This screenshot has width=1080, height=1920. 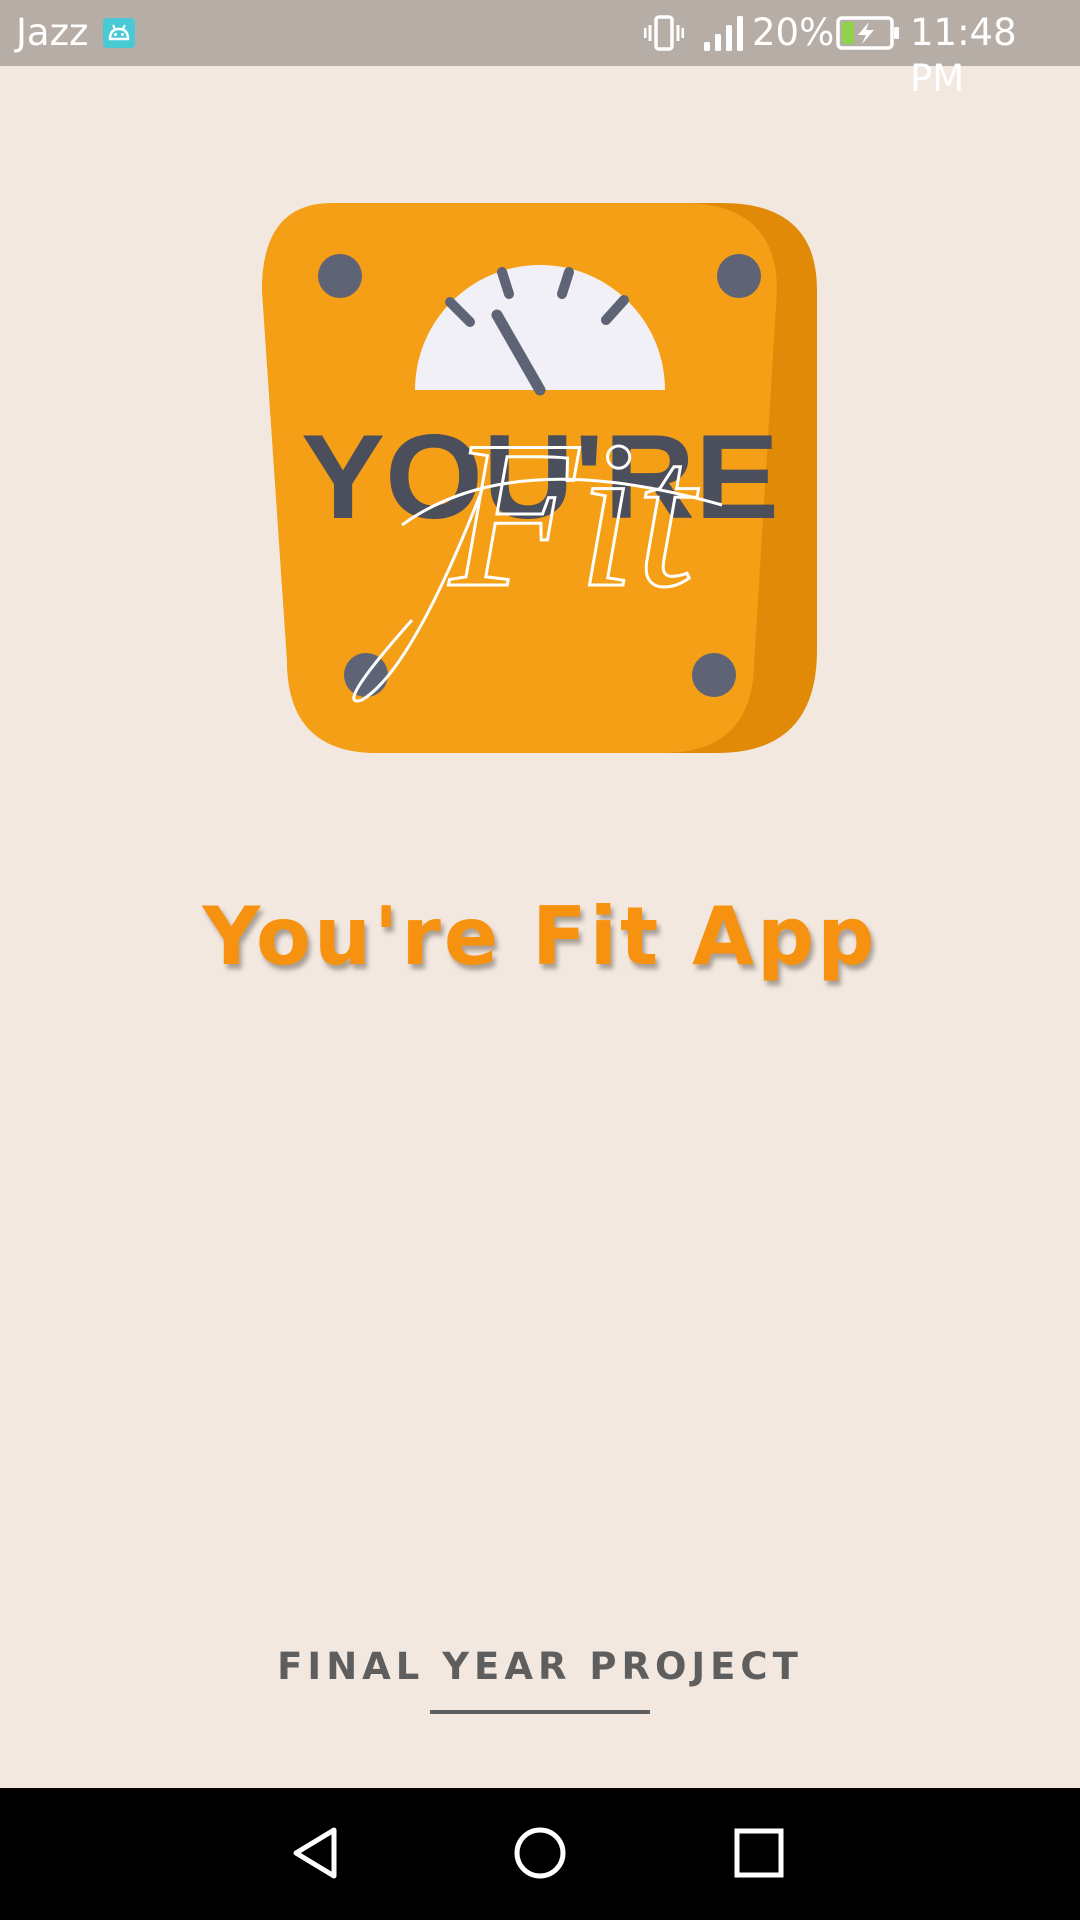 What do you see at coordinates (574, 515) in the screenshot?
I see `logo-script: Fit` at bounding box center [574, 515].